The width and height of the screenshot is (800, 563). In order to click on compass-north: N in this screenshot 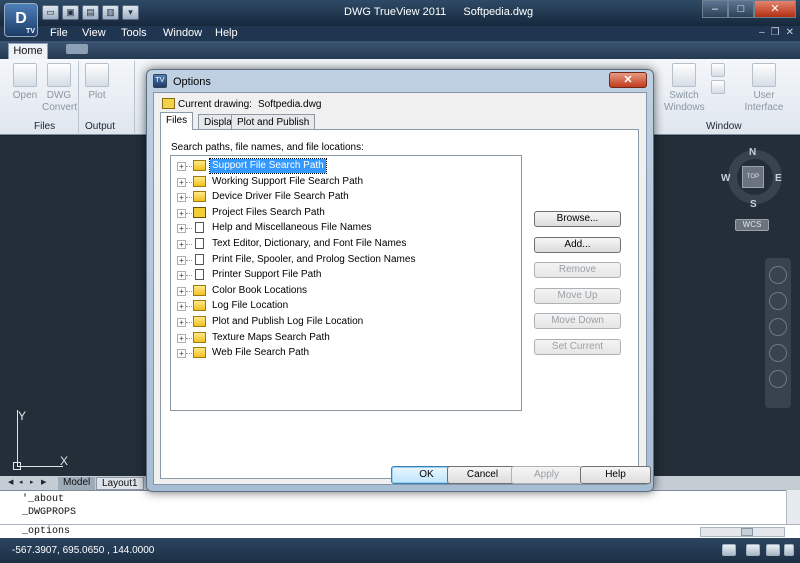, I will do `click(753, 152)`.